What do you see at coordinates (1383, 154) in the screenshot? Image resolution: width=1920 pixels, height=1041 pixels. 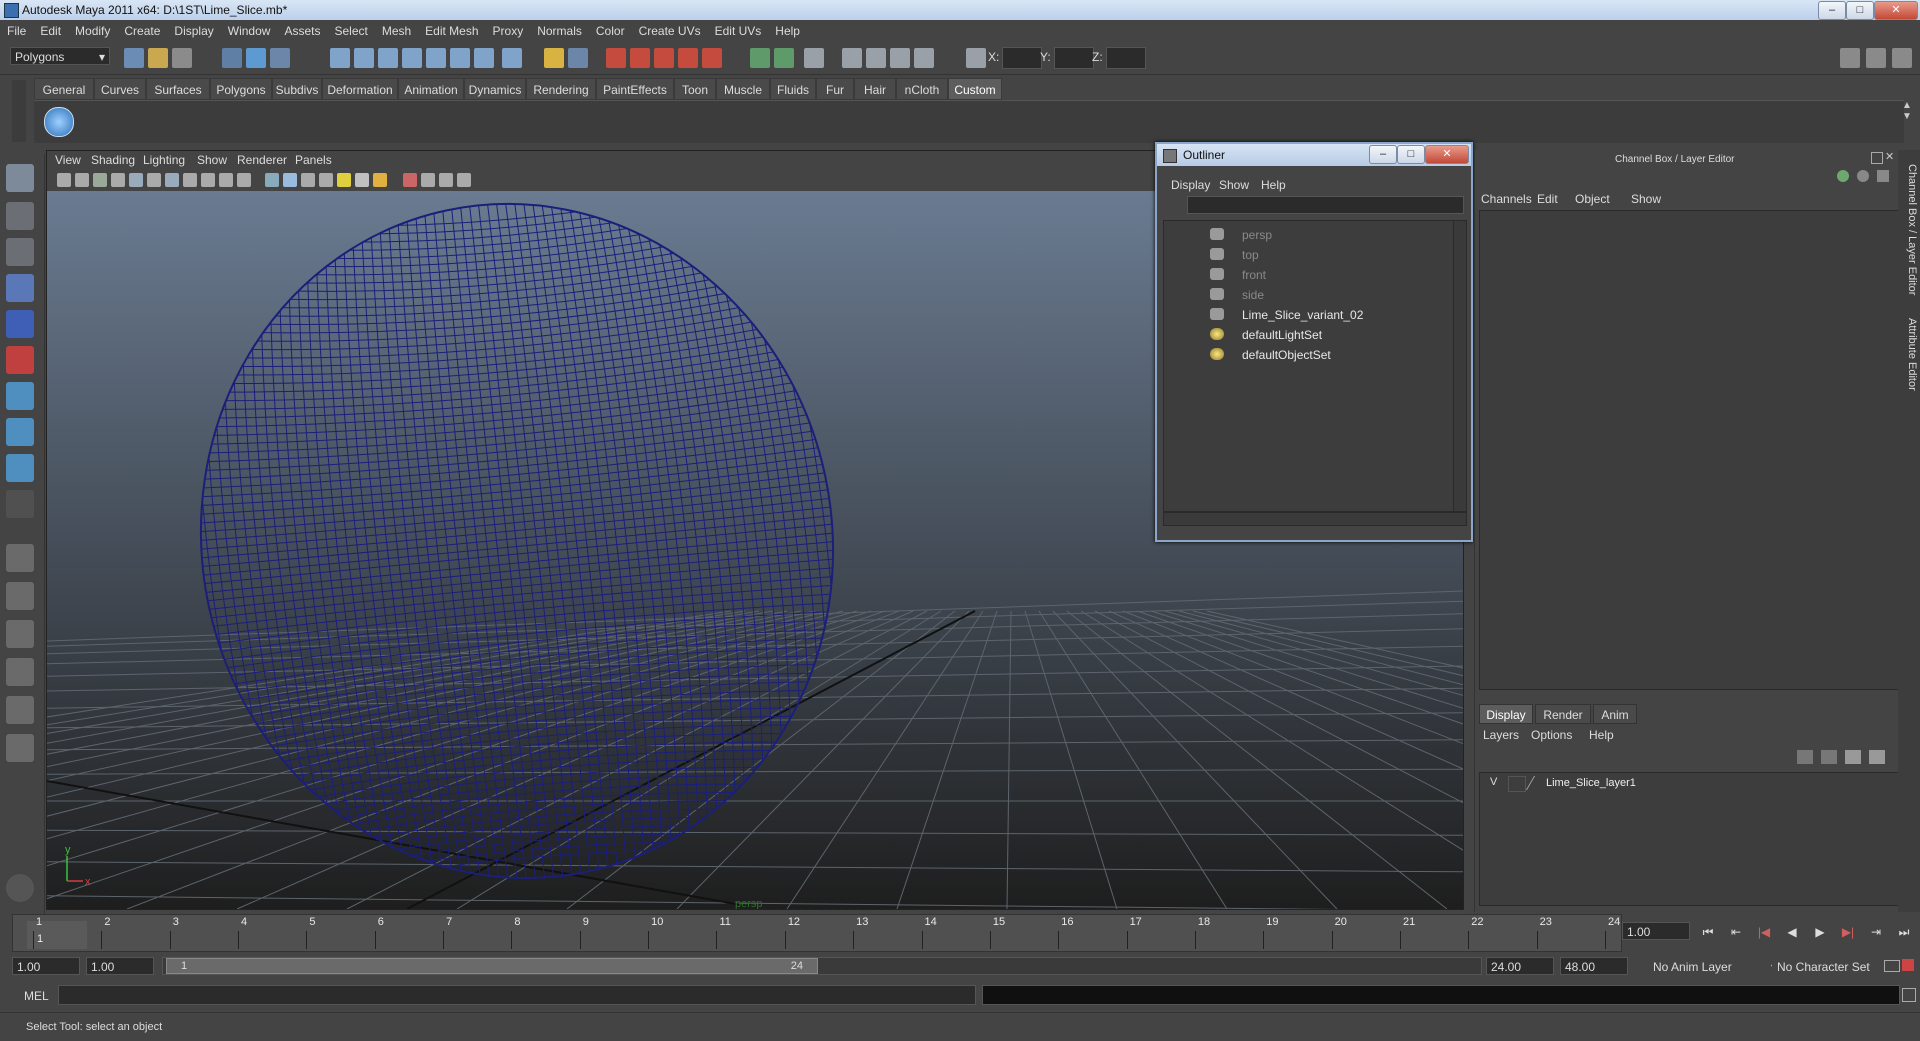 I see `outliner-minimize-button: –` at bounding box center [1383, 154].